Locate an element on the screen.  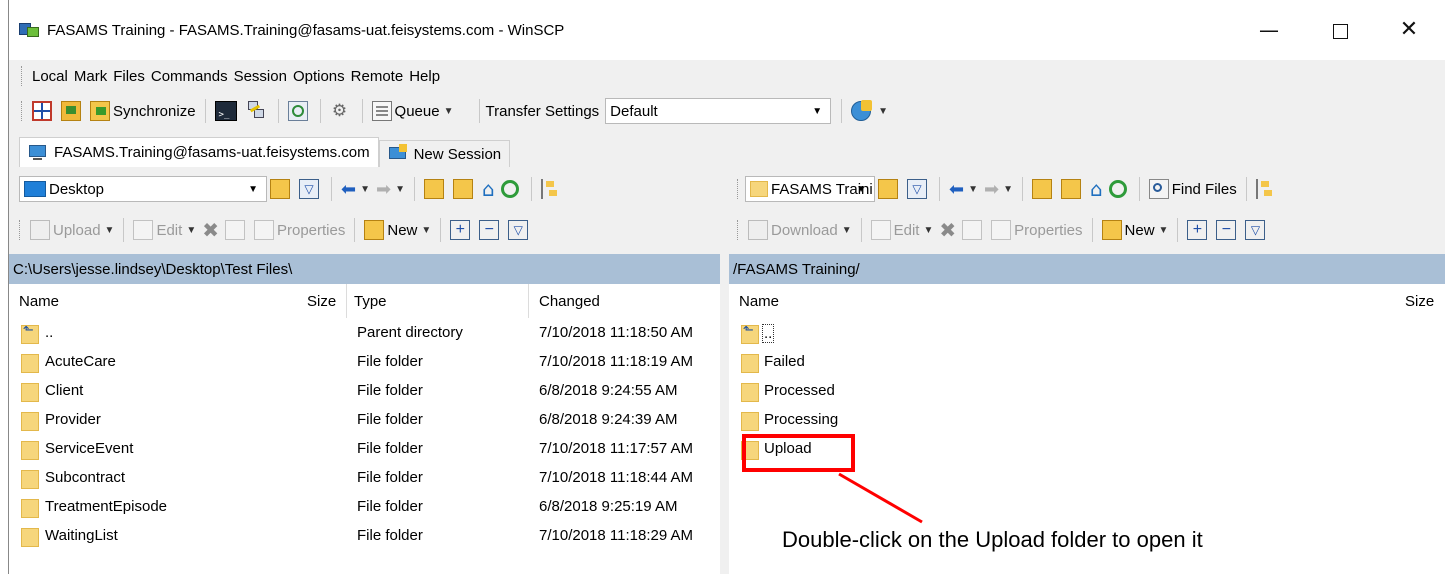
local-location-select: Desktop ▼ is located at coordinates (143, 189).